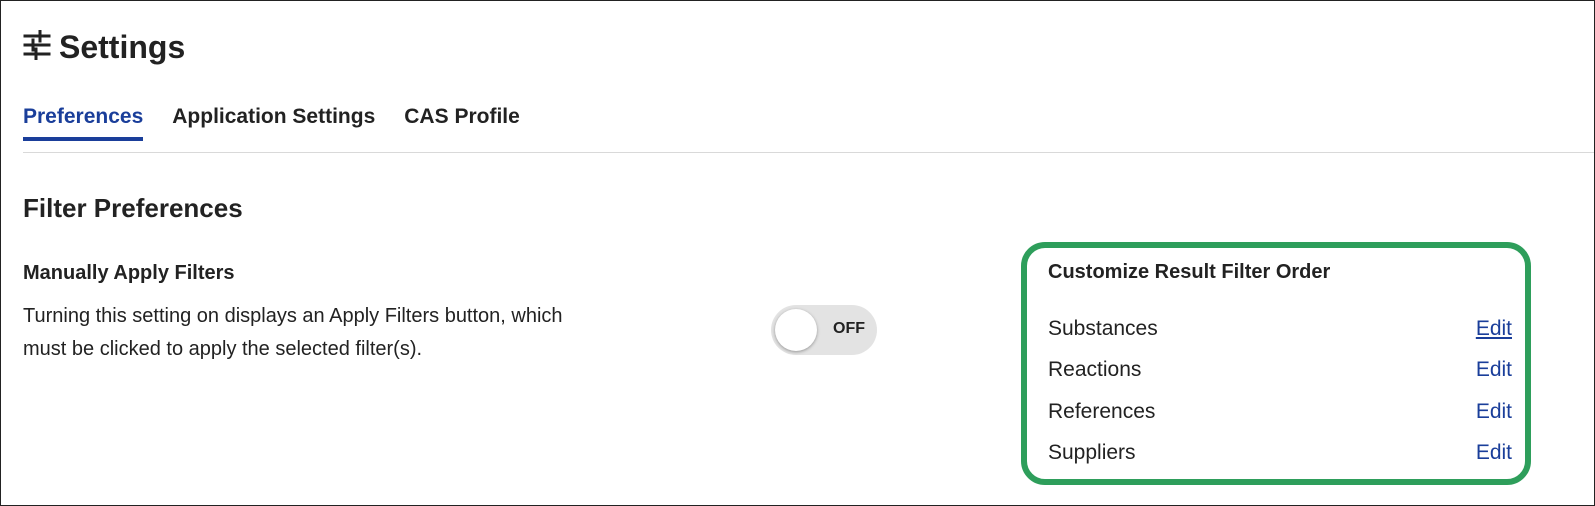 The image size is (1595, 506). What do you see at coordinates (83, 123) in the screenshot?
I see `tab-preferences: Preferences` at bounding box center [83, 123].